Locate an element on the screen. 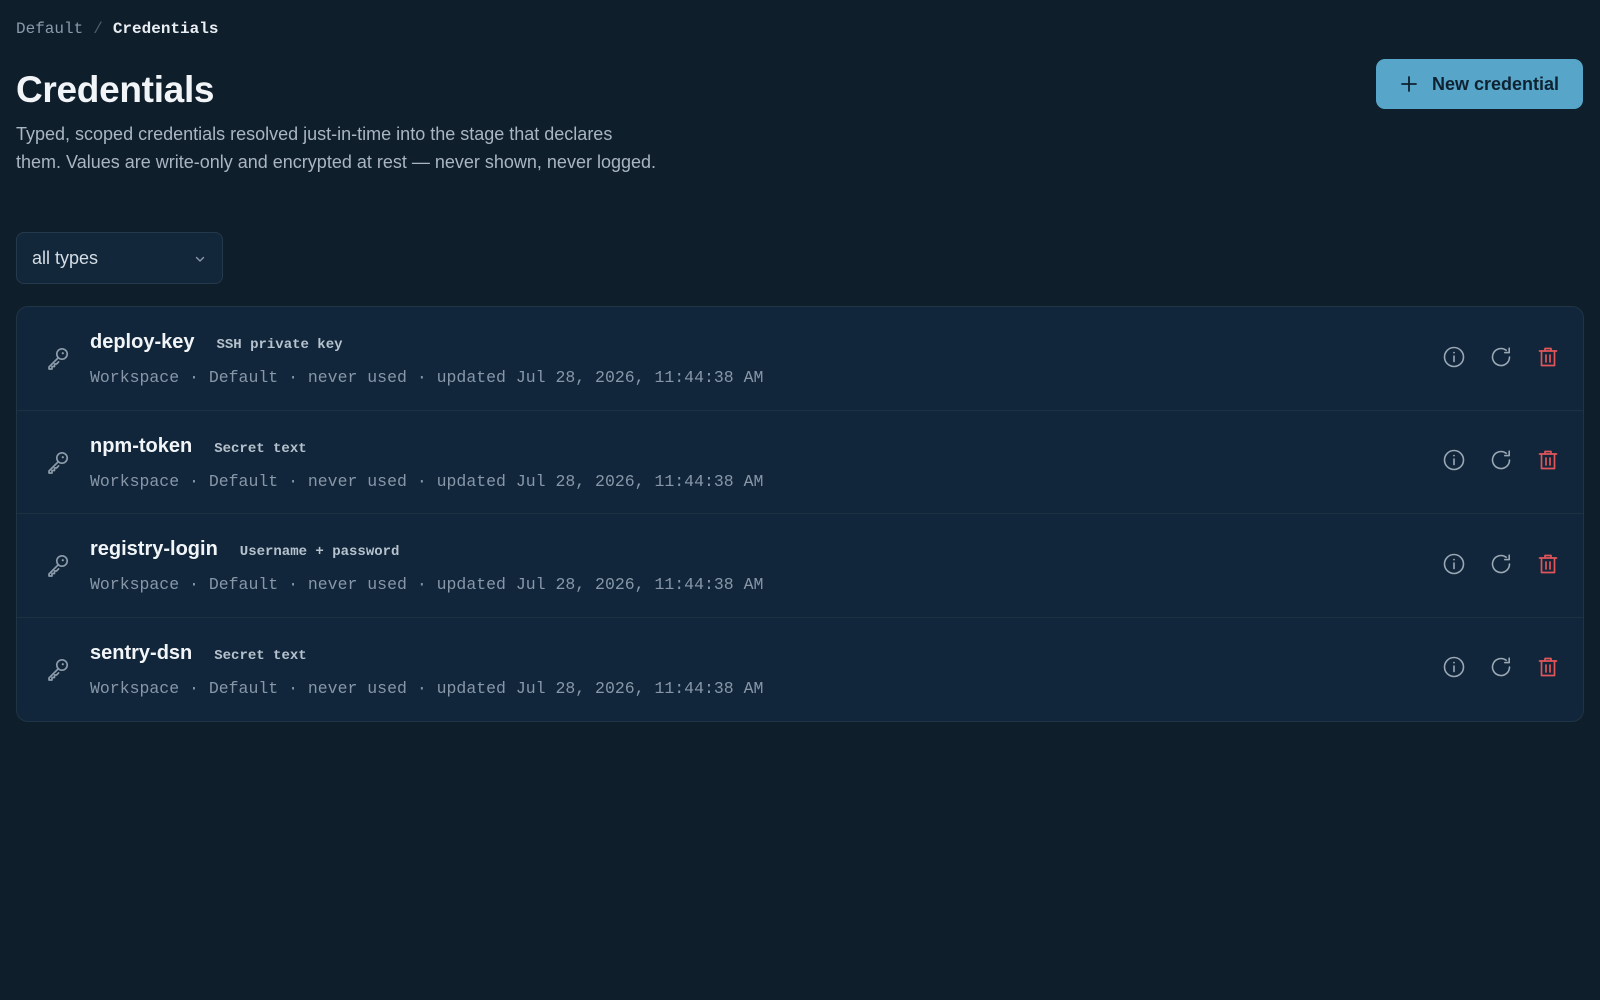 Image resolution: width=1600 pixels, height=1000 pixels. credential-type-badge: SSH private key is located at coordinates (279, 345).